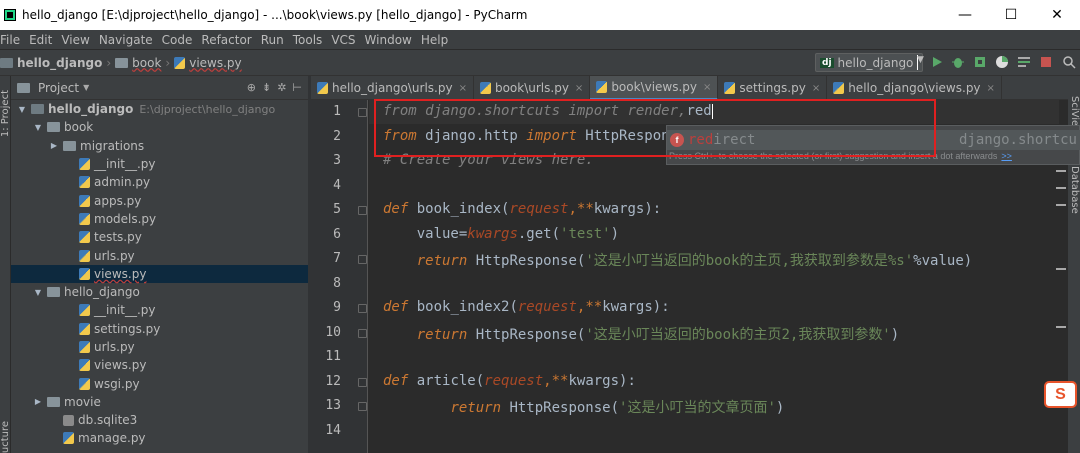 This screenshot has width=1080, height=453. What do you see at coordinates (159, 237) in the screenshot?
I see `tree-item: tests.py` at bounding box center [159, 237].